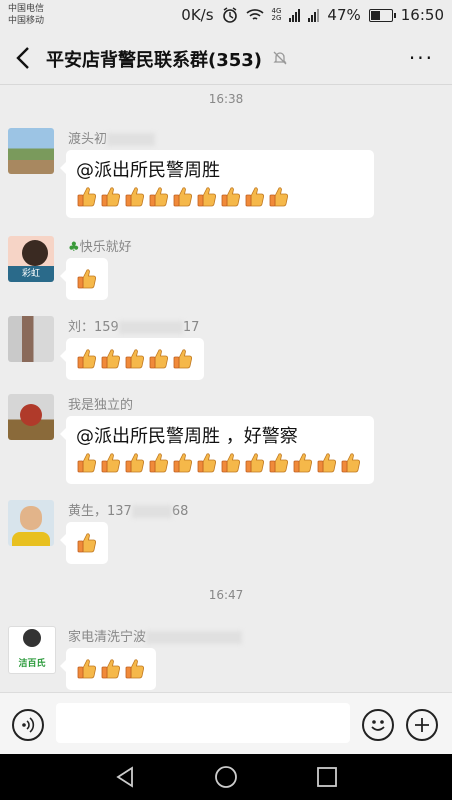  I want to click on avatar: 彩虹, so click(31, 259).